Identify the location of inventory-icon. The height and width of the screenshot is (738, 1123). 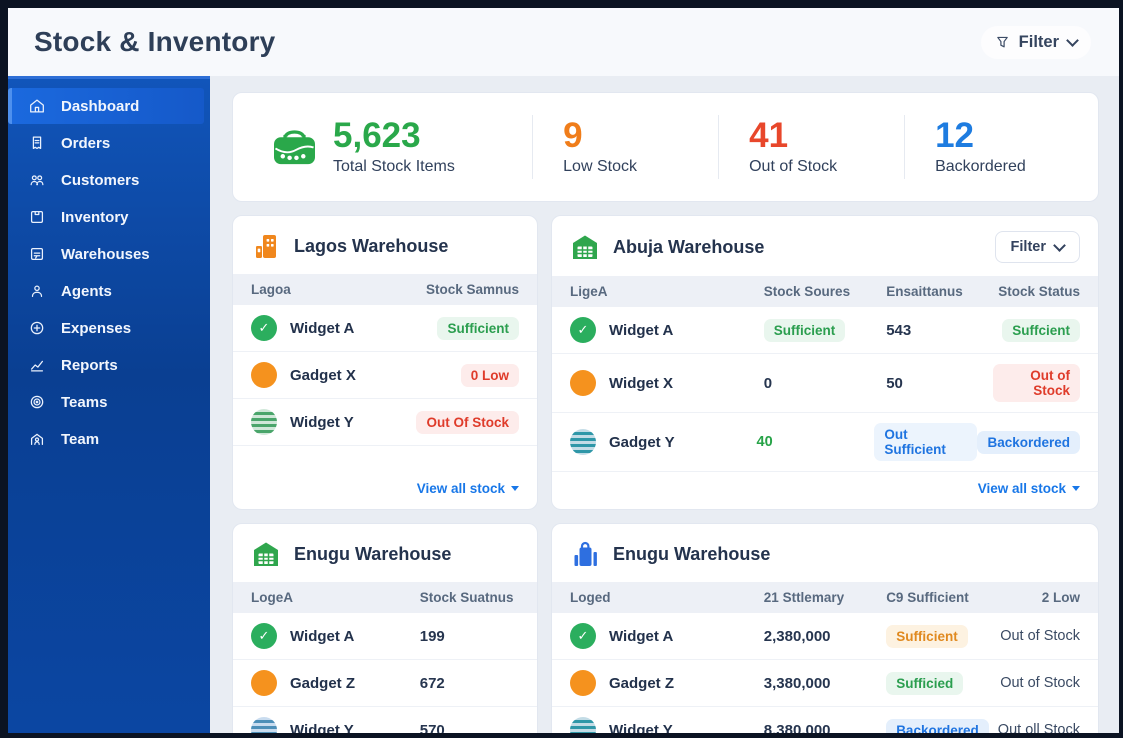
(37, 217).